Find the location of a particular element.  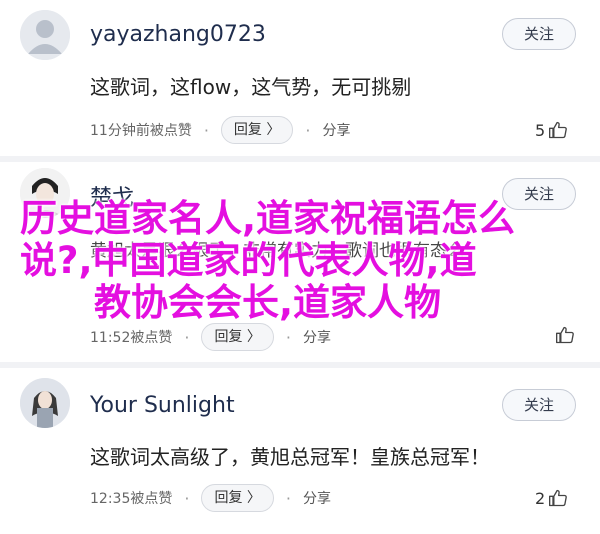

like-button: 2 is located at coordinates (551, 498).